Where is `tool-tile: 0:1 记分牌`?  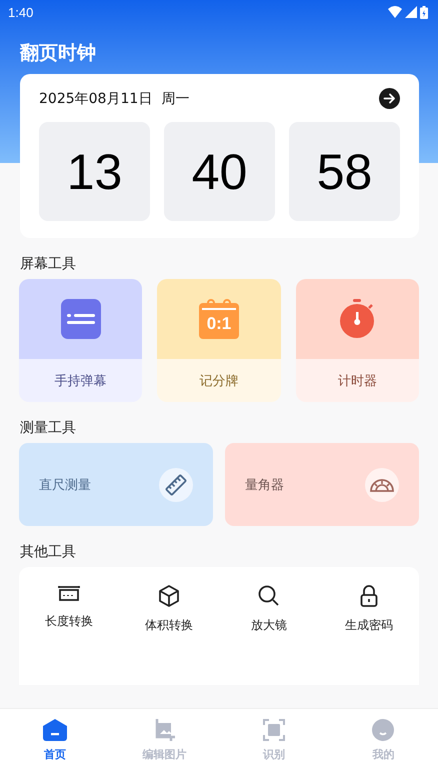
tool-tile: 0:1 记分牌 is located at coordinates (219, 340).